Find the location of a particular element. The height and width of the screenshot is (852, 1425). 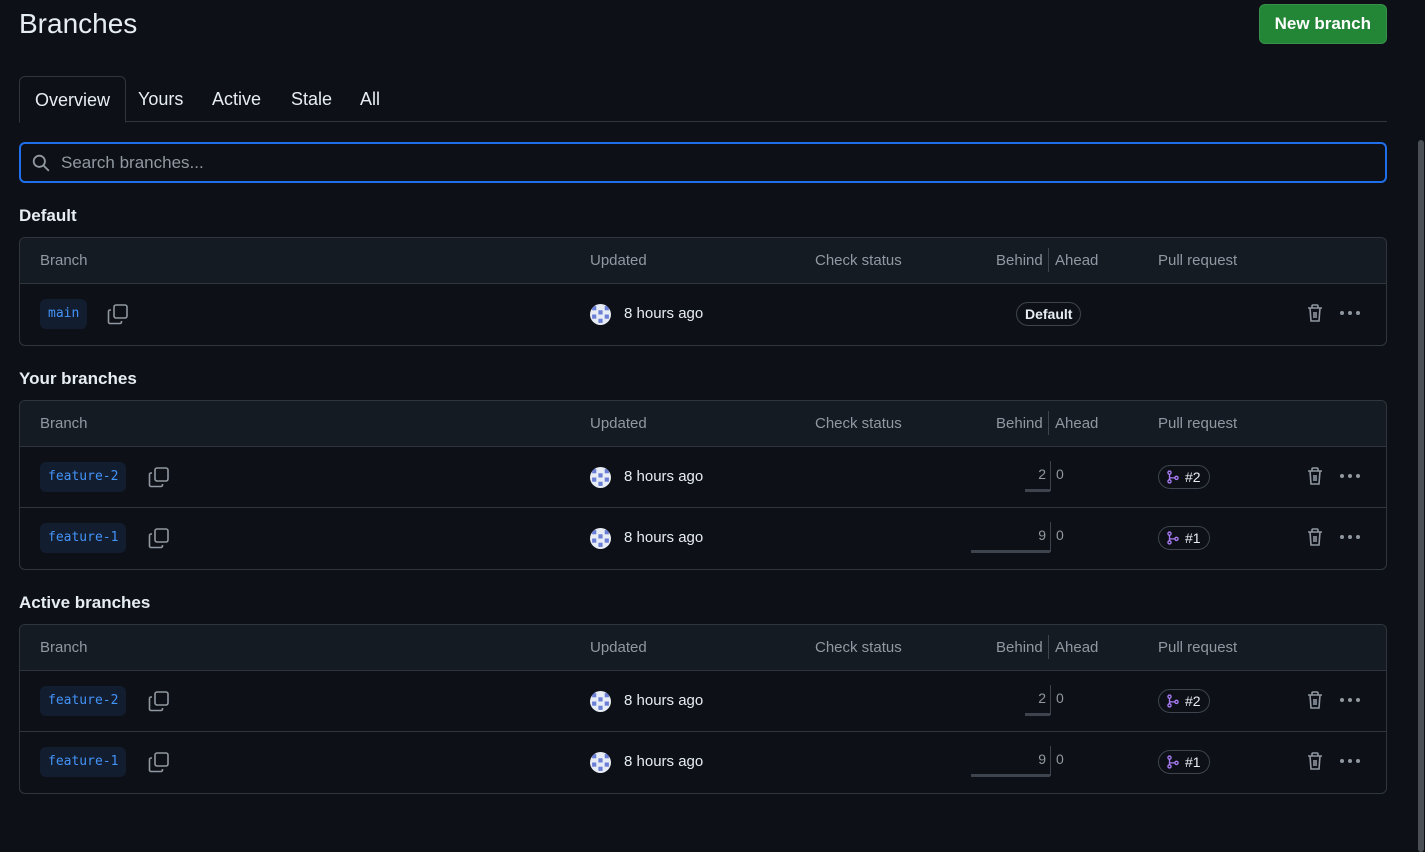

search-input is located at coordinates (709, 162).